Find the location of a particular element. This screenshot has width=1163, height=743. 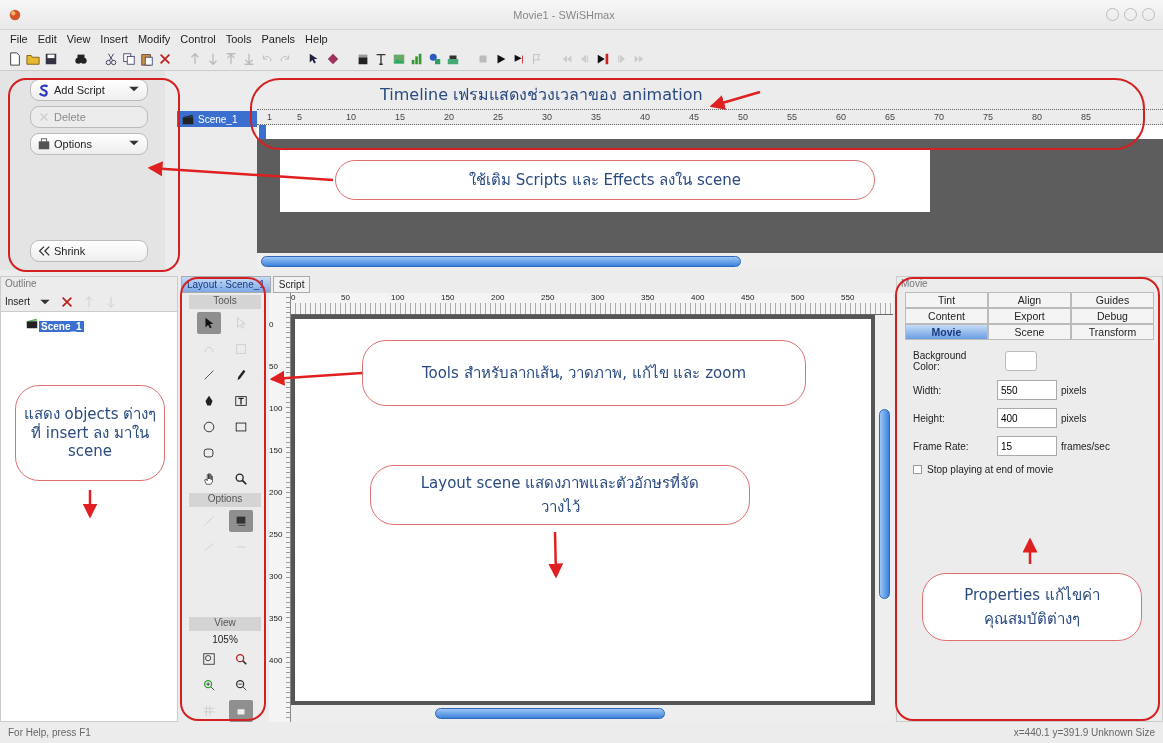

frame-number: 60 is located at coordinates (841, 117).